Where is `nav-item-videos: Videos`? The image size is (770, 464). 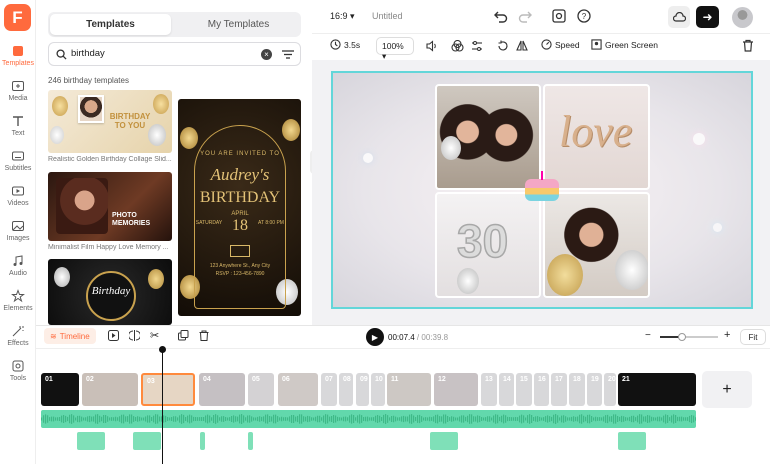 nav-item-videos: Videos is located at coordinates (18, 195).